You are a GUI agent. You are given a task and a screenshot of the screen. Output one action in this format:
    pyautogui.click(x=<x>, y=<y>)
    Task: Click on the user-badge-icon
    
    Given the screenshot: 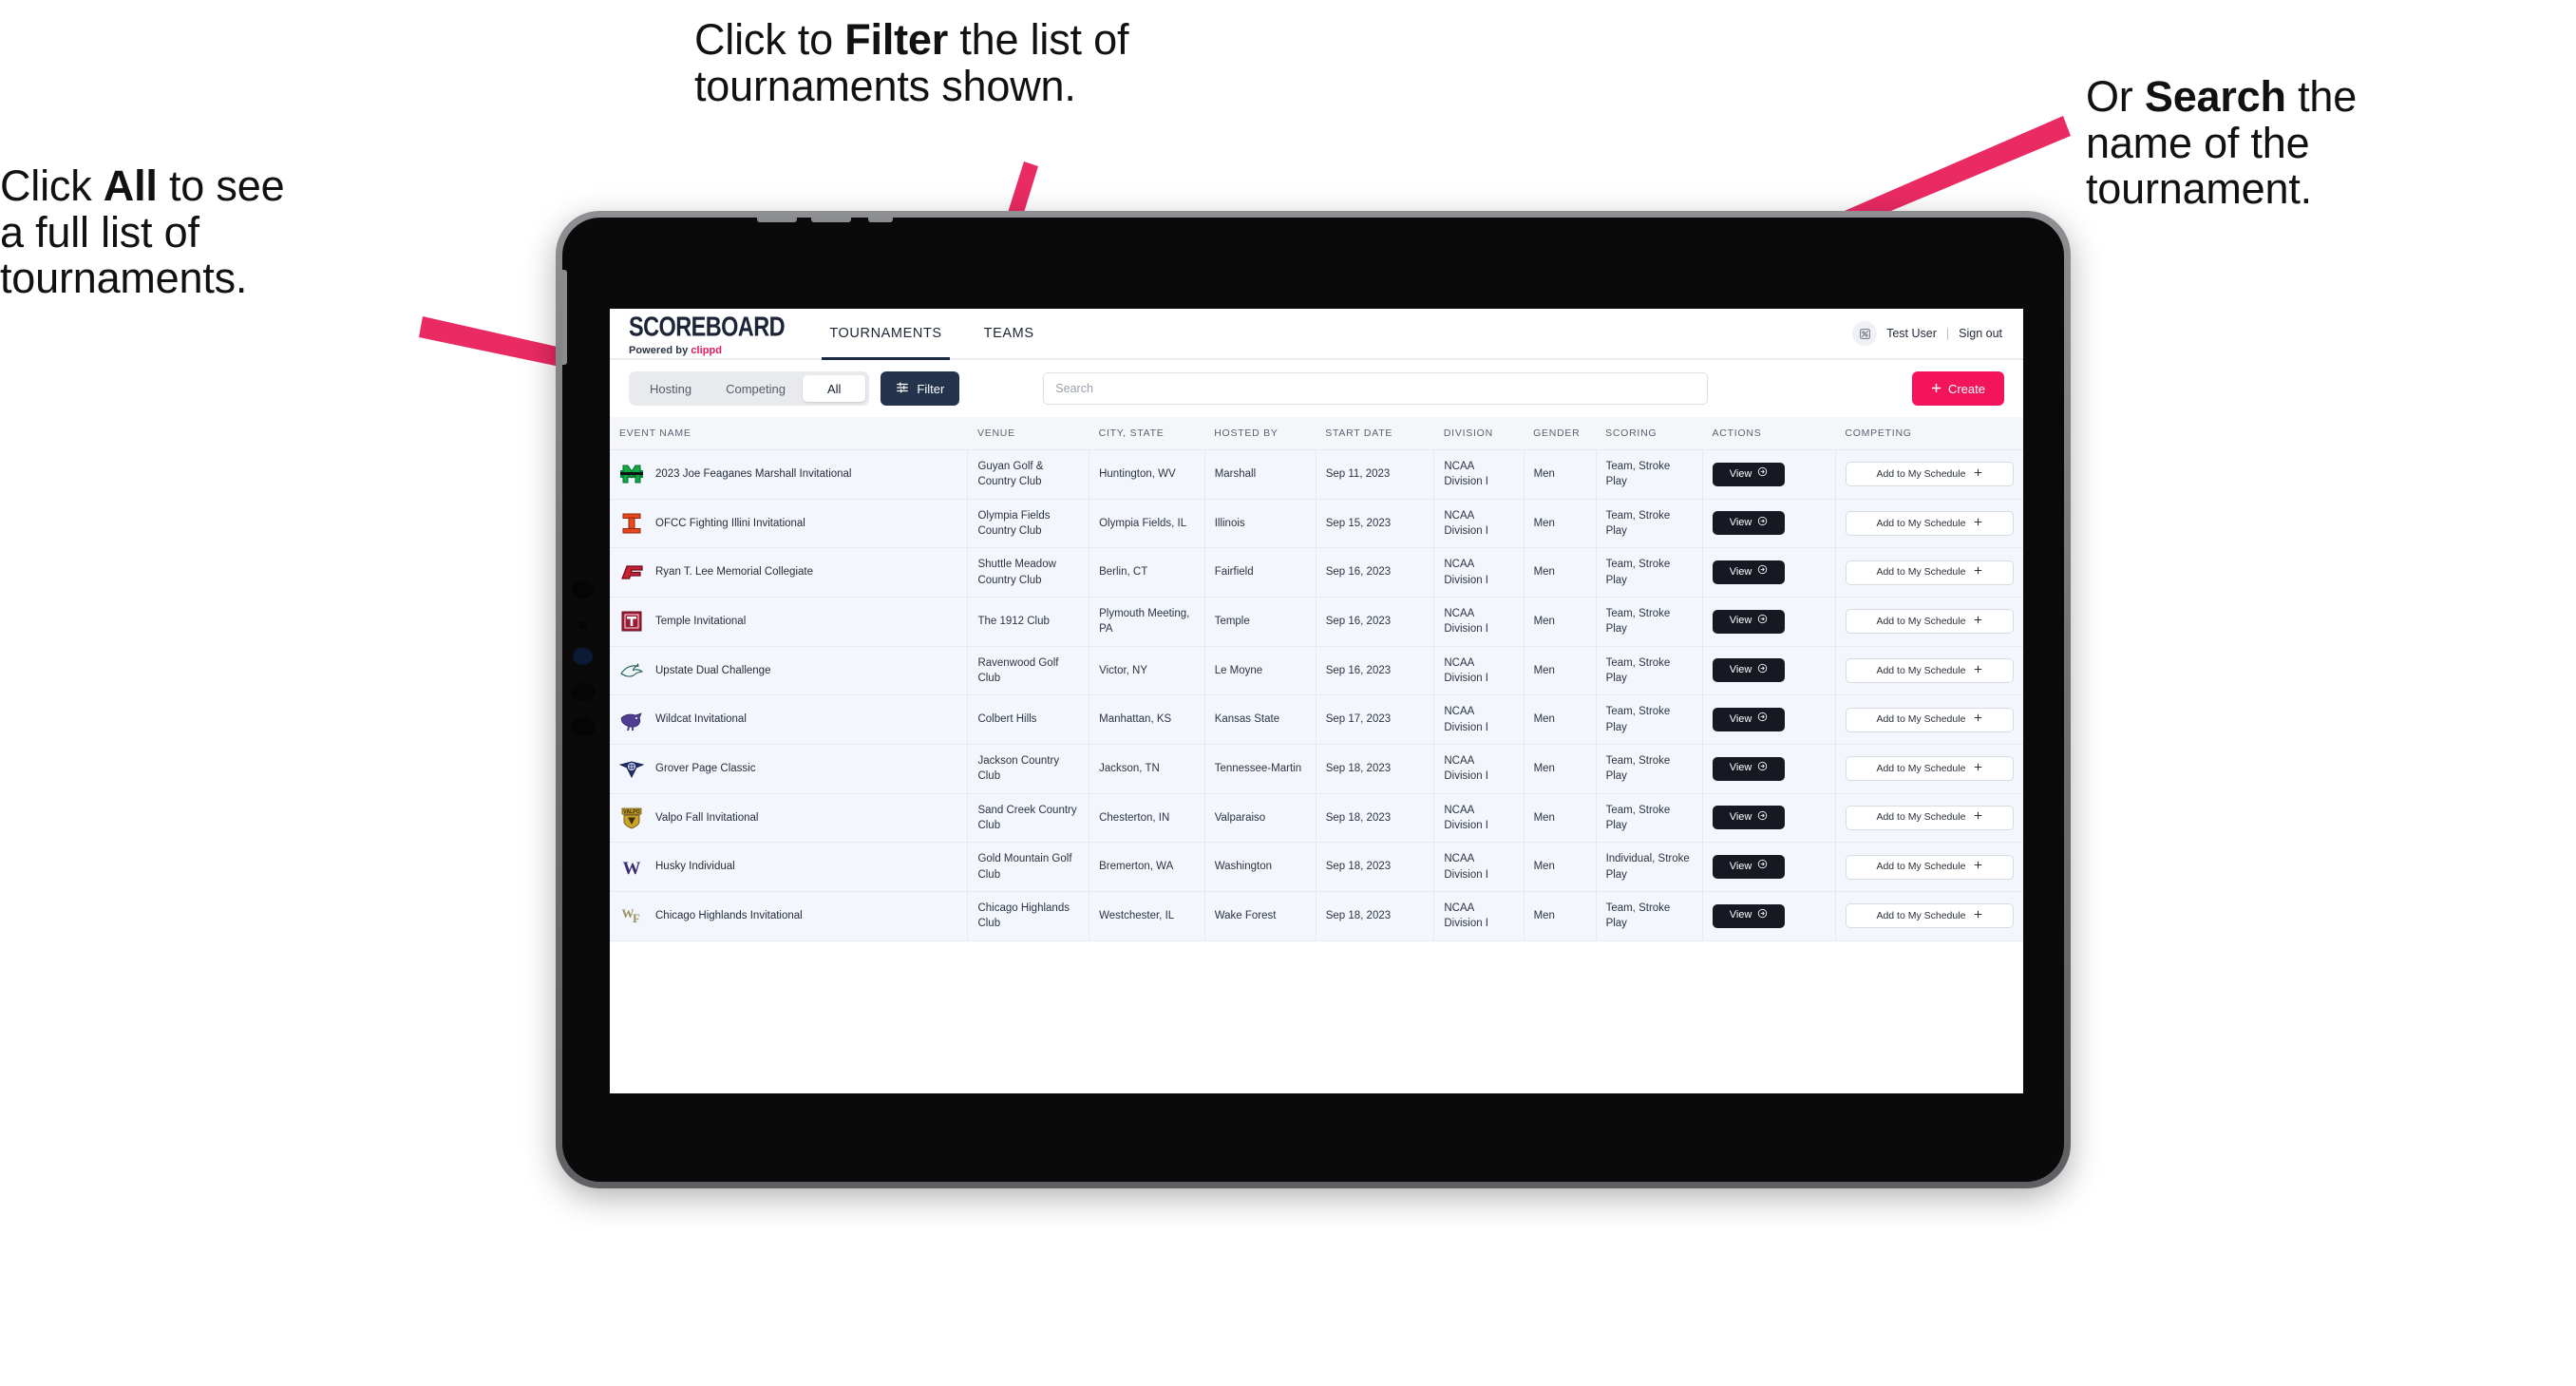 What is the action you would take?
    pyautogui.click(x=1865, y=333)
    